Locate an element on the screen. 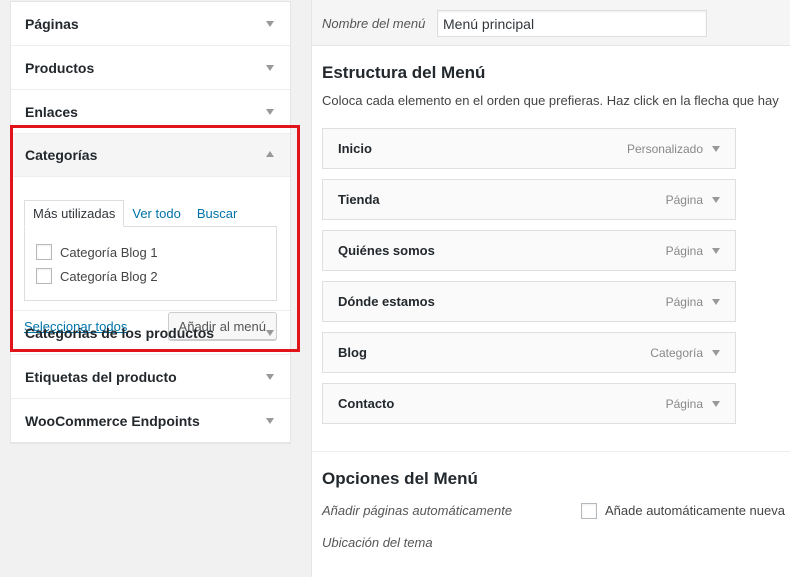 The width and height of the screenshot is (790, 577). category-label: Categoría Blog 2 is located at coordinates (109, 276).